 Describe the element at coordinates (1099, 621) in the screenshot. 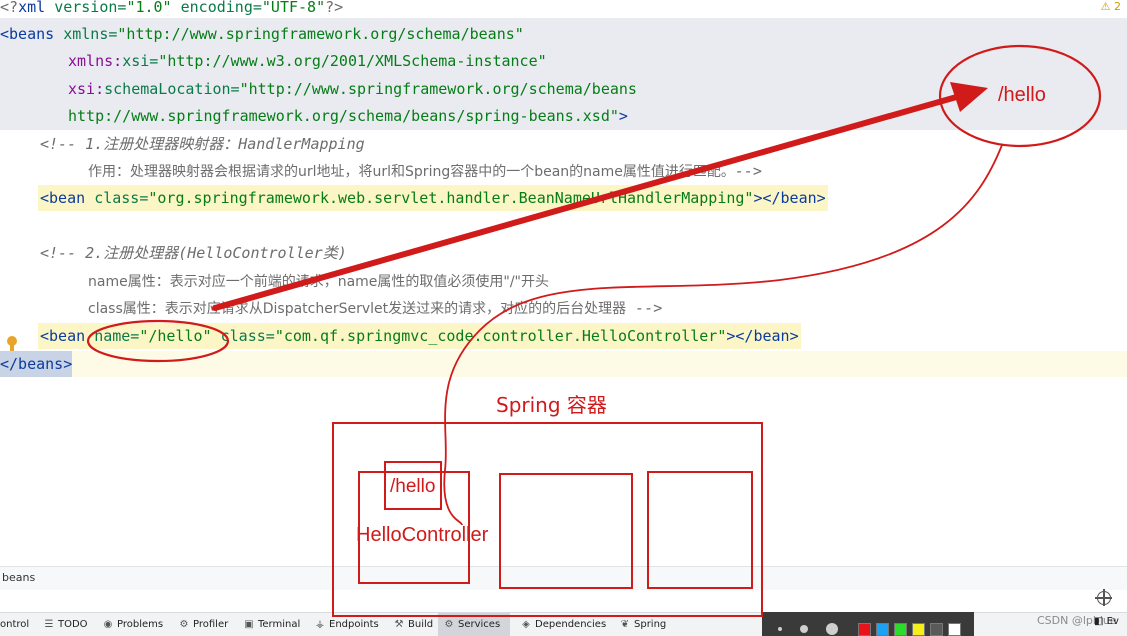

I see `event-log-icon: ◧` at that location.